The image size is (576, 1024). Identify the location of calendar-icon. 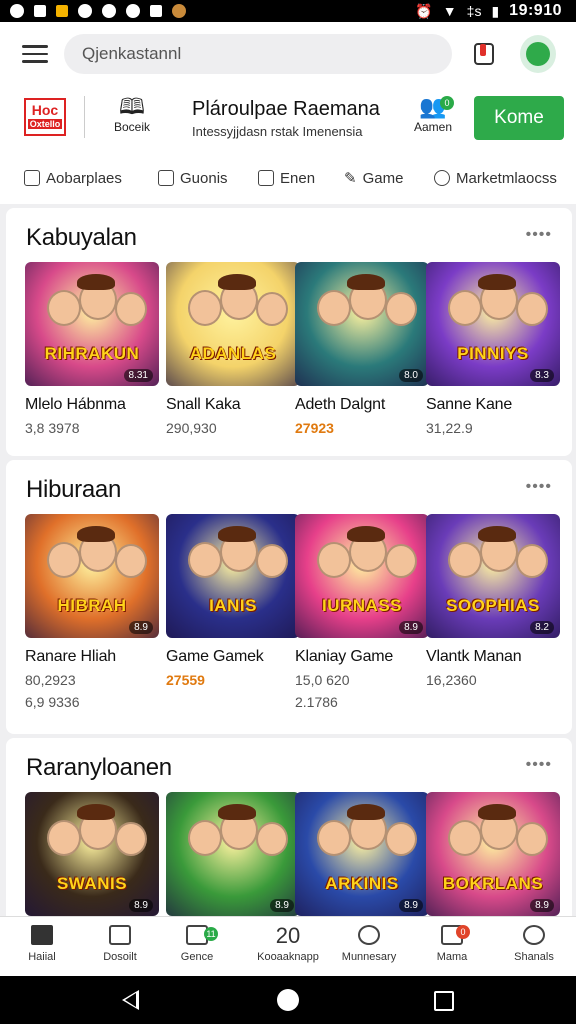
(266, 178).